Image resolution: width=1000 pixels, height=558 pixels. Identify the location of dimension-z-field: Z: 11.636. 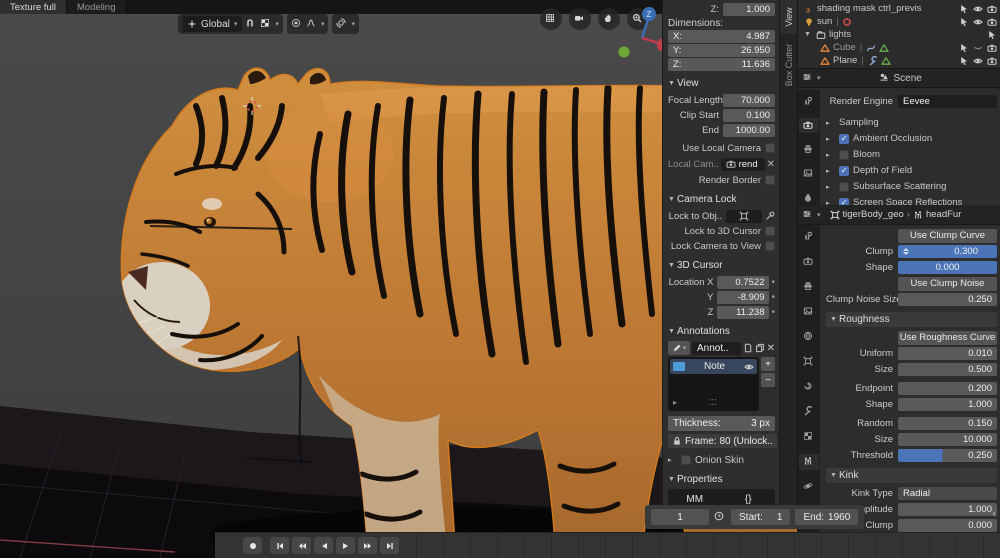
(721, 64).